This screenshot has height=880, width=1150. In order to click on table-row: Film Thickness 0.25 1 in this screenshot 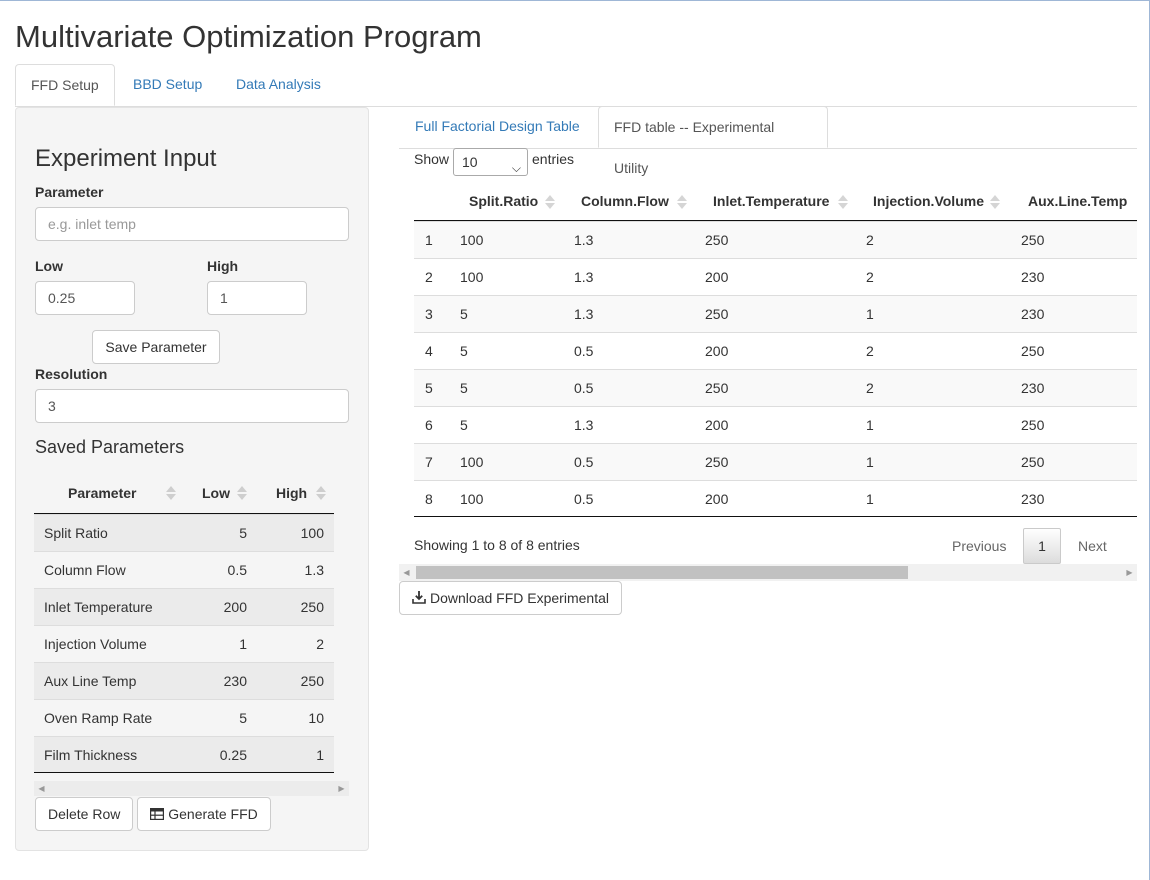, I will do `click(184, 754)`.